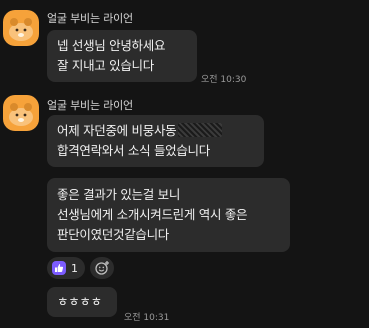 This screenshot has height=328, width=369. Describe the element at coordinates (117, 130) in the screenshot. I see `message-text: 어제 자던중에 비뭉사동` at that location.